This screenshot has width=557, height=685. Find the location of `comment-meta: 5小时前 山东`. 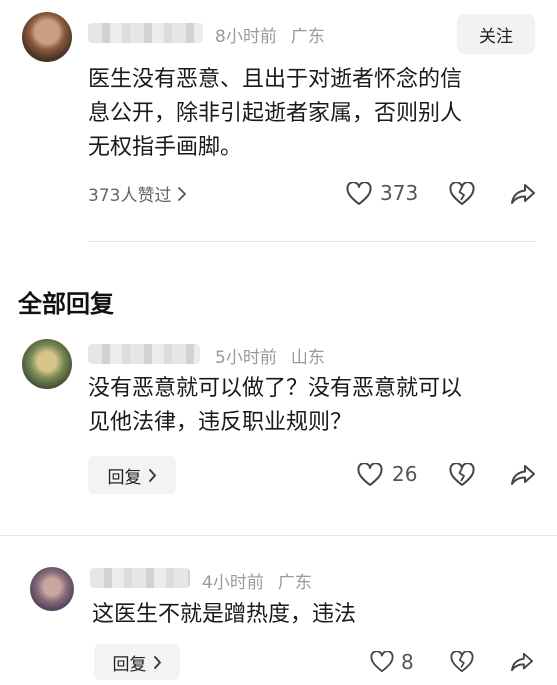

comment-meta: 5小时前 山东 is located at coordinates (270, 355).